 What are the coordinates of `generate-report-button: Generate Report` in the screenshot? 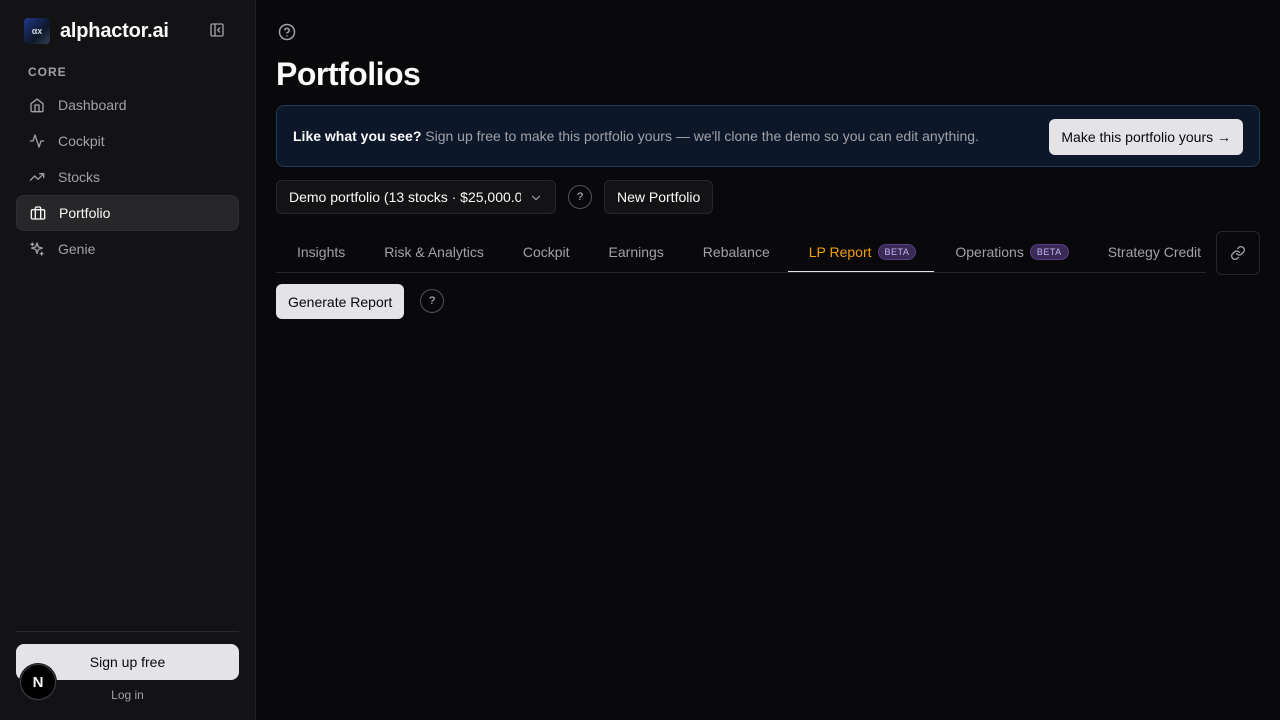 It's located at (340, 301).